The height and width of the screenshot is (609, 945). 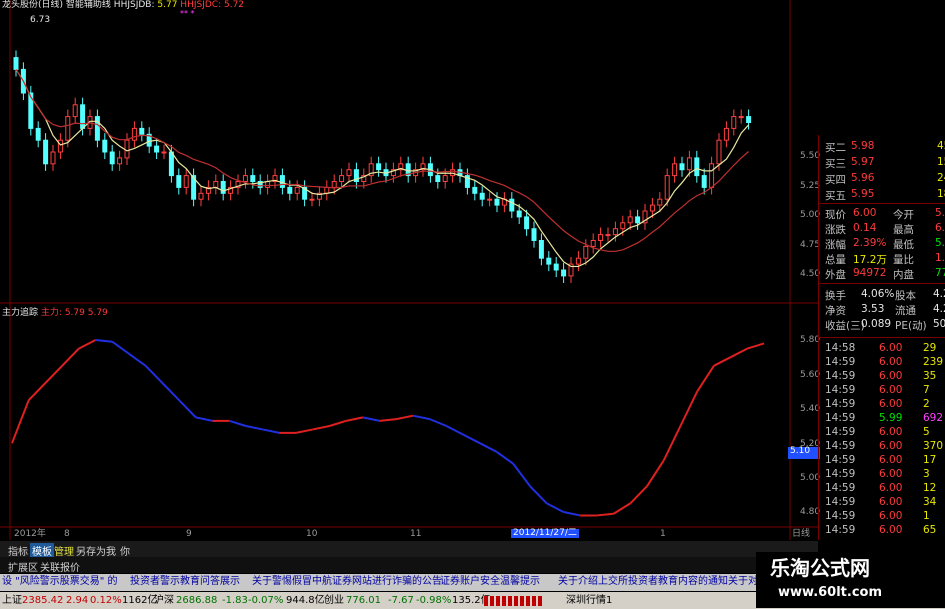 What do you see at coordinates (930, 488) in the screenshot?
I see `tick-volume: 12` at bounding box center [930, 488].